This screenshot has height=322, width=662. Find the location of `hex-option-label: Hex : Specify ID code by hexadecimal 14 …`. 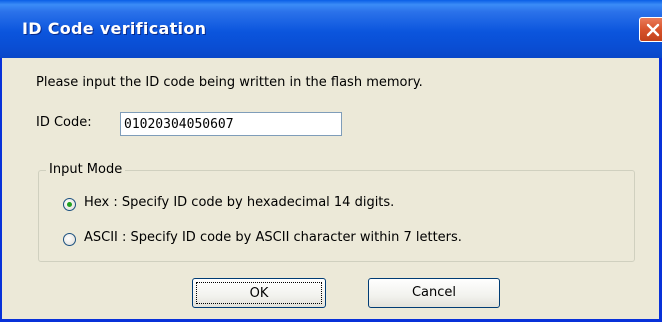

hex-option-label: Hex : Specify ID code by hexadecimal 14 … is located at coordinates (239, 202).